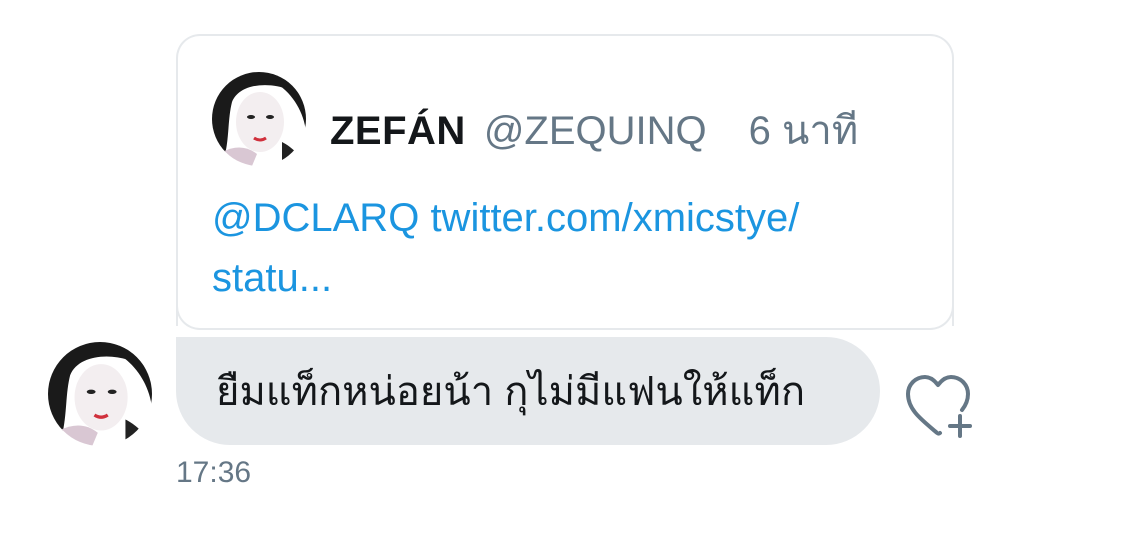 The image size is (1125, 538). What do you see at coordinates (259, 119) in the screenshot?
I see `quoted-tweet-avatar` at bounding box center [259, 119].